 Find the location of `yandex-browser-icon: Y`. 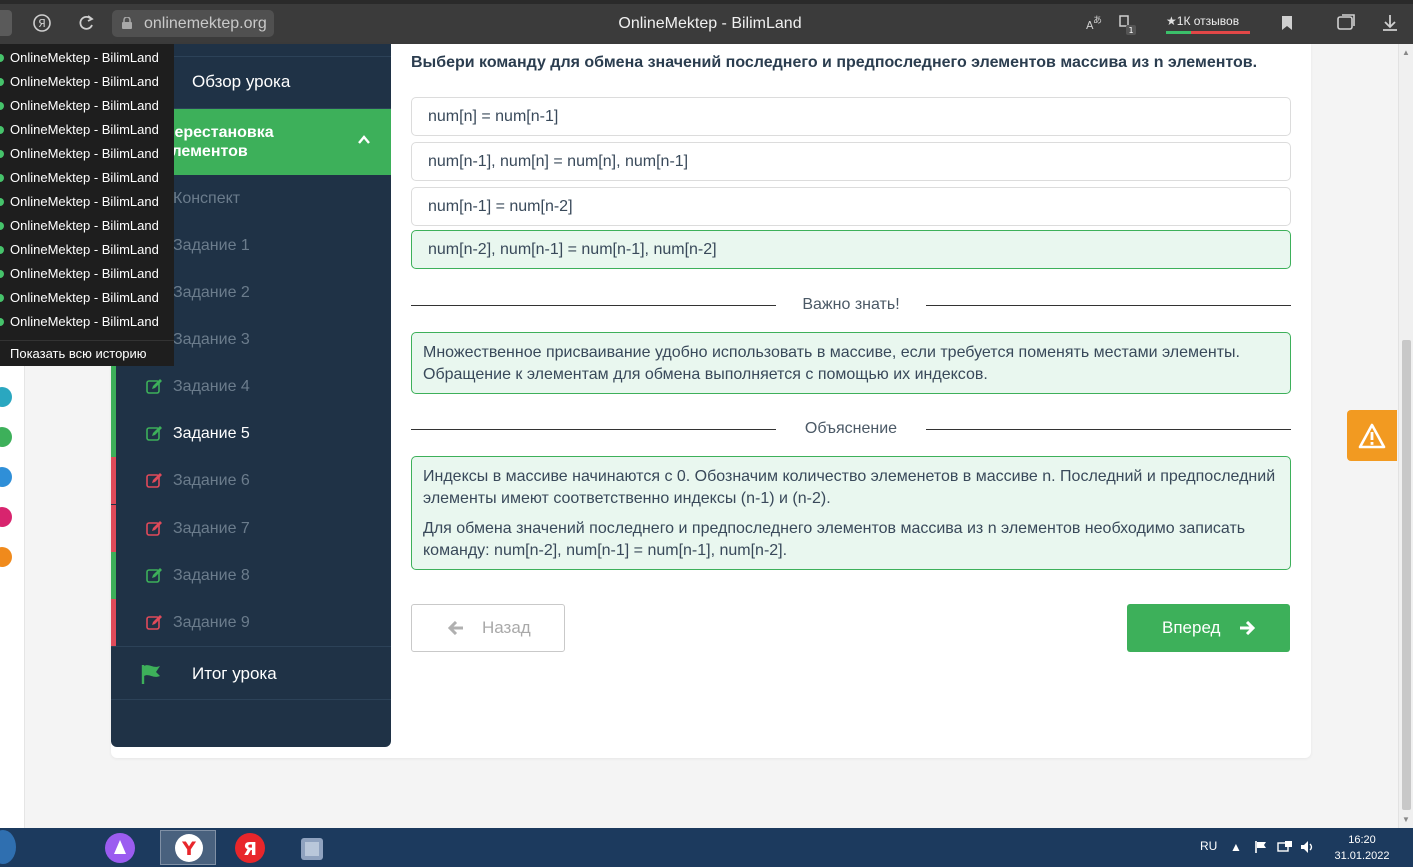

yandex-browser-icon: Y is located at coordinates (189, 848).